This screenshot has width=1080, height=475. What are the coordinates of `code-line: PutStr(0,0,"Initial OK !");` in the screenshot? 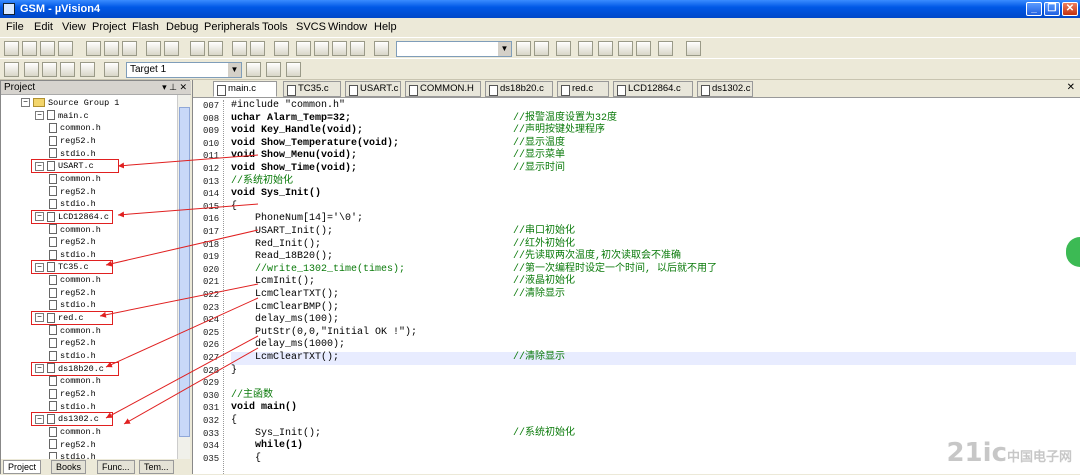 It's located at (653, 333).